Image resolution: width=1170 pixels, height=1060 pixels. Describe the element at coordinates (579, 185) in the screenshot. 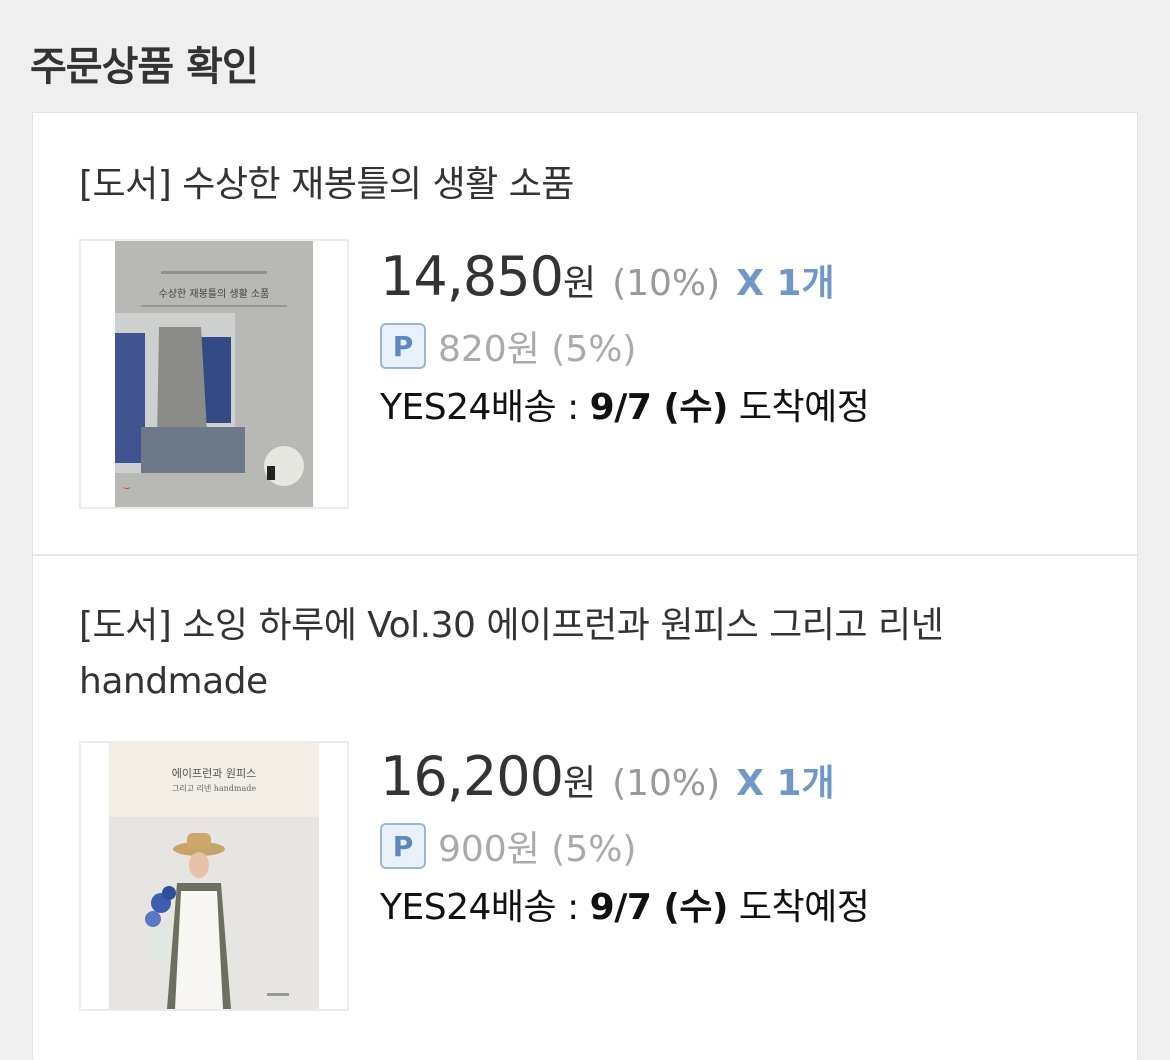

I see `item-title: [도서] 수상한 재봉틀의 생활 소품` at that location.